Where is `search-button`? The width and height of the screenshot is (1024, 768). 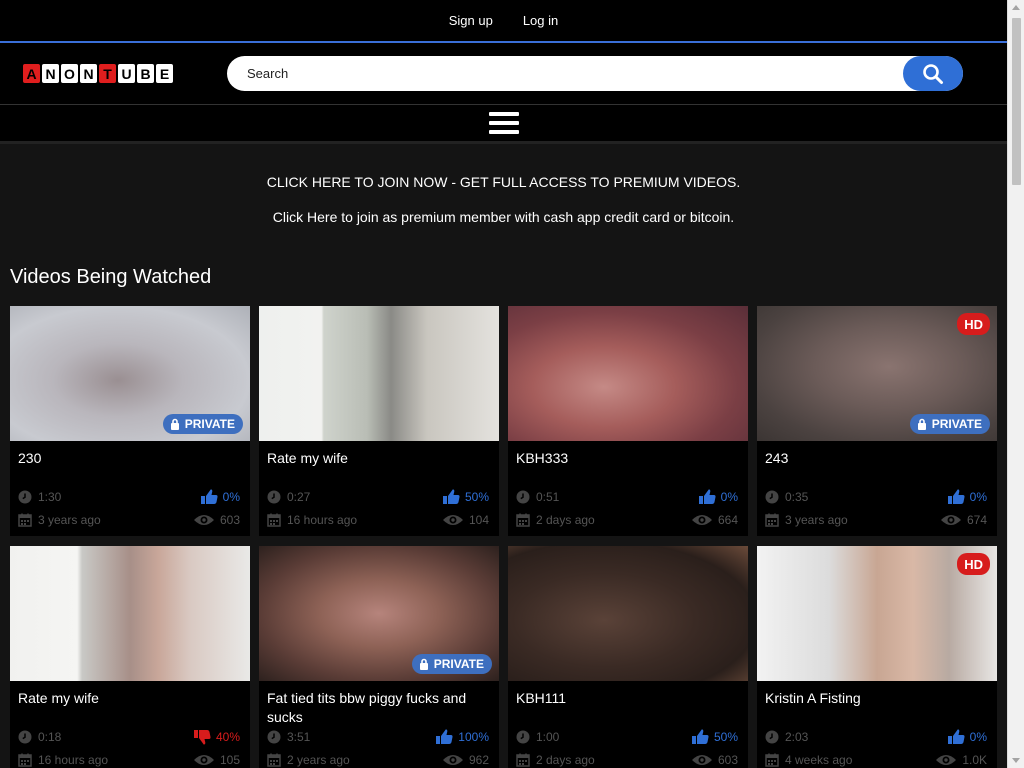
search-button is located at coordinates (933, 73).